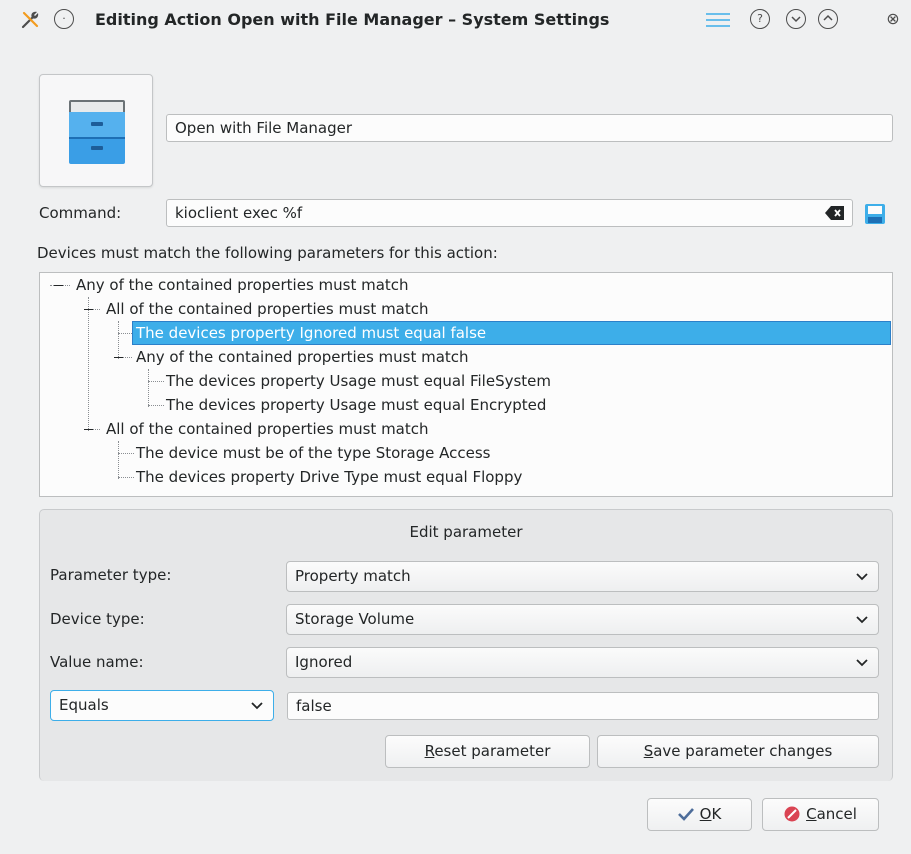 Image resolution: width=911 pixels, height=854 pixels. I want to click on match-value-input: false, so click(583, 706).